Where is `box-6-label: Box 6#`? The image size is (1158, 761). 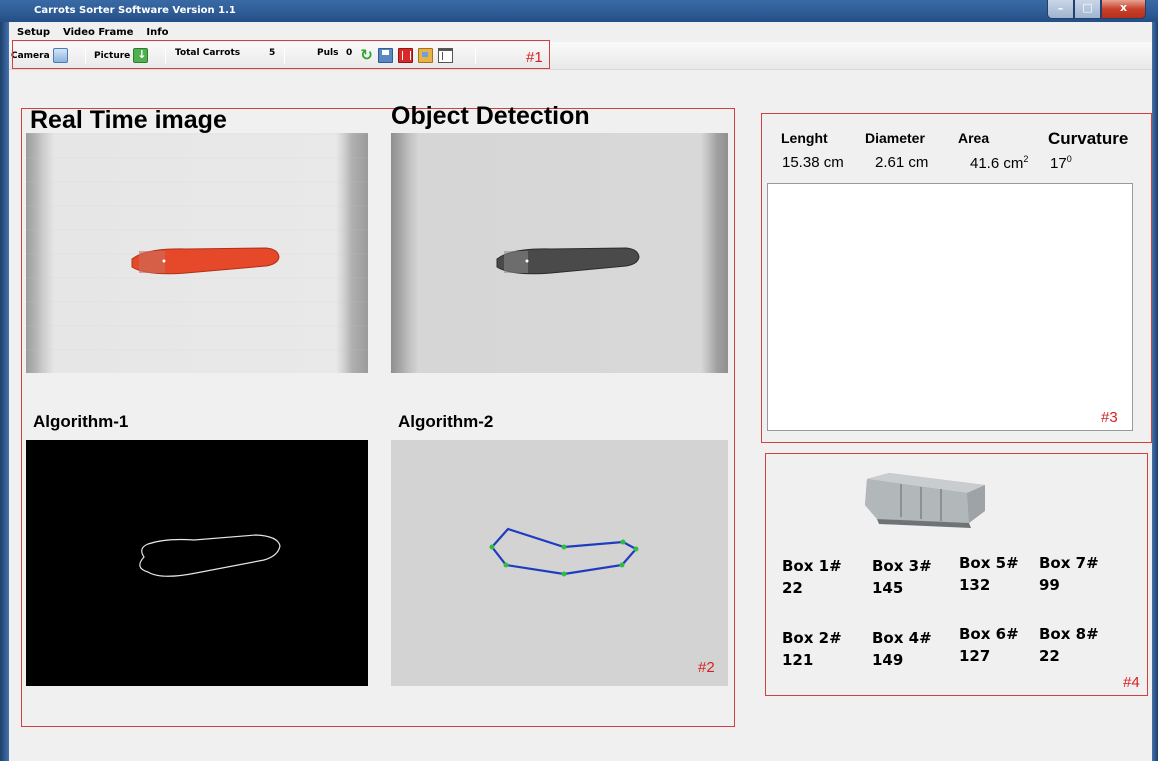 box-6-label: Box 6# is located at coordinates (989, 634).